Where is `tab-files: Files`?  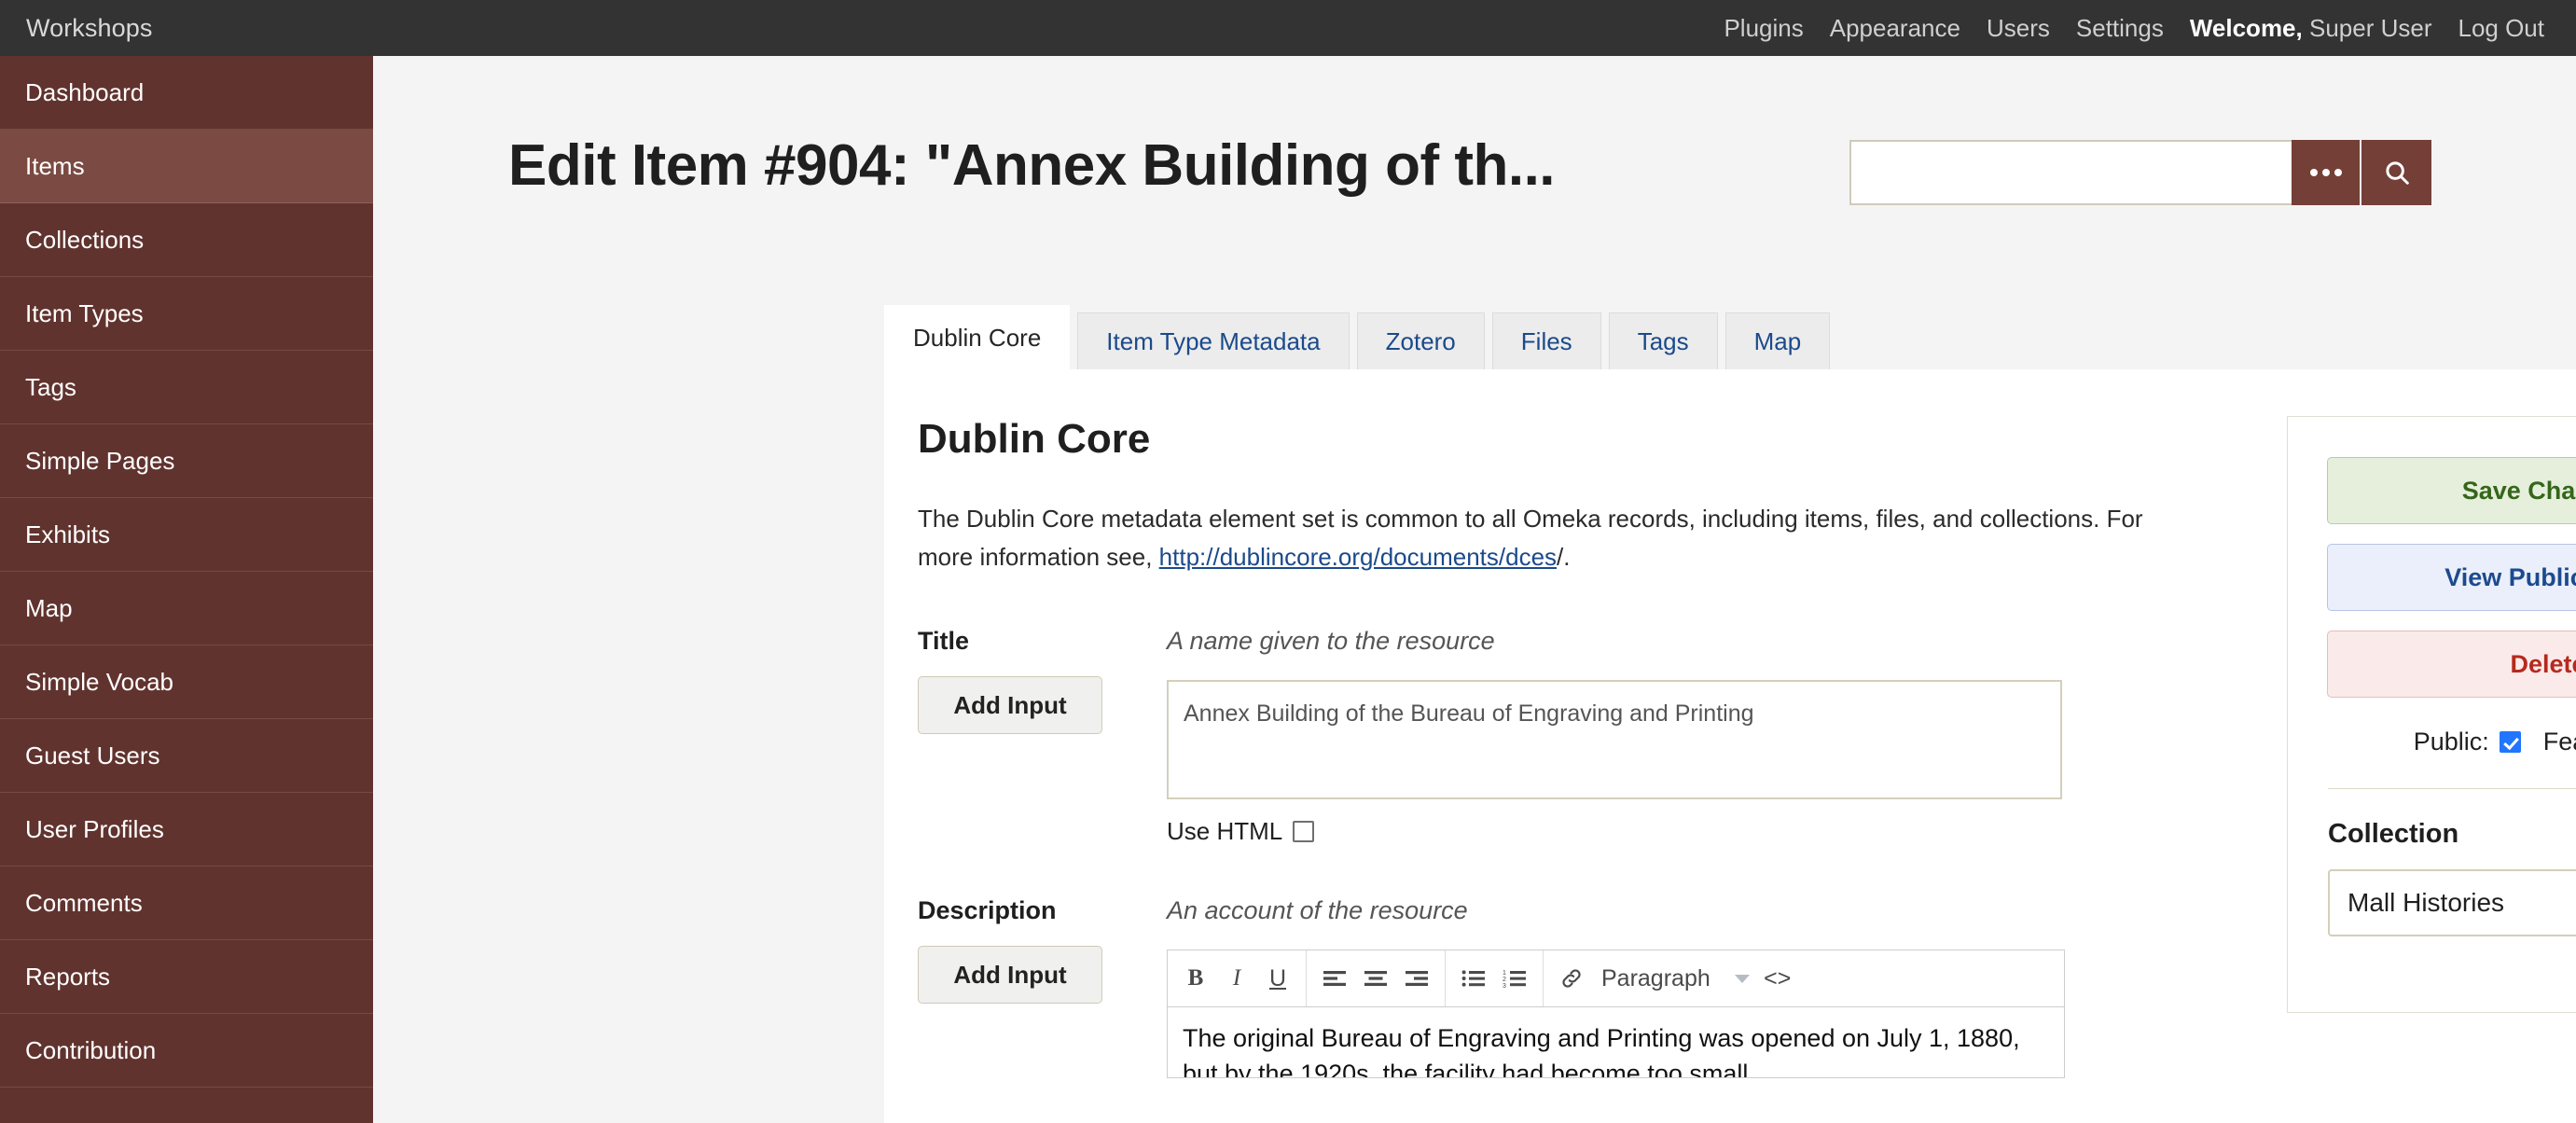
tab-files: Files is located at coordinates (1546, 341).